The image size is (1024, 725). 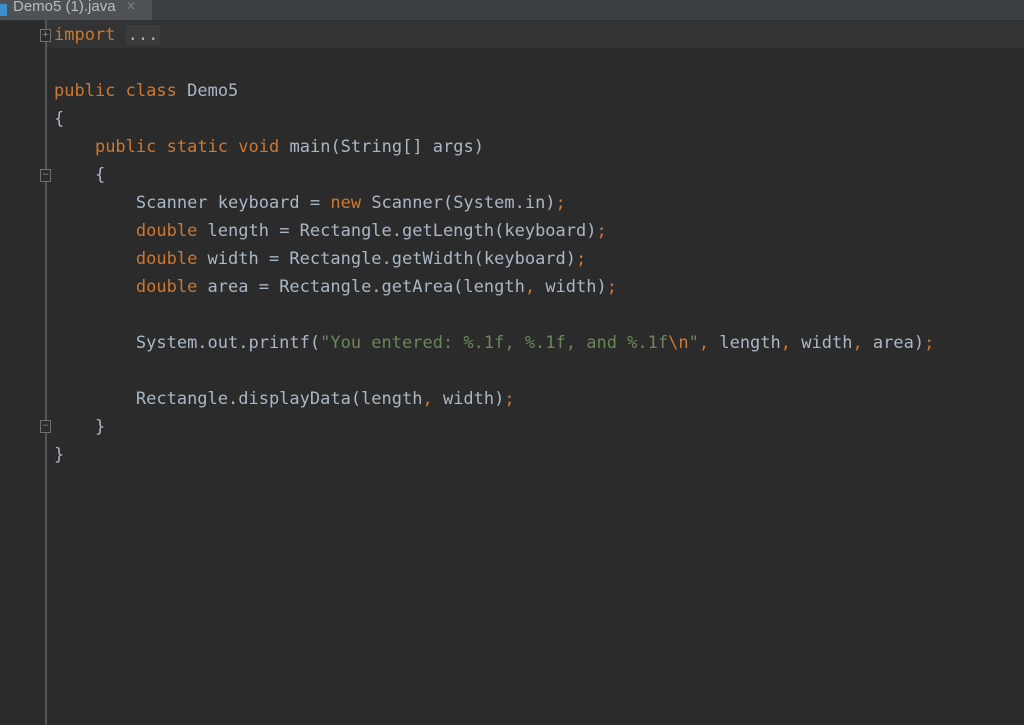 What do you see at coordinates (64, 7) in the screenshot?
I see `tab-label: Demo5 (1).java` at bounding box center [64, 7].